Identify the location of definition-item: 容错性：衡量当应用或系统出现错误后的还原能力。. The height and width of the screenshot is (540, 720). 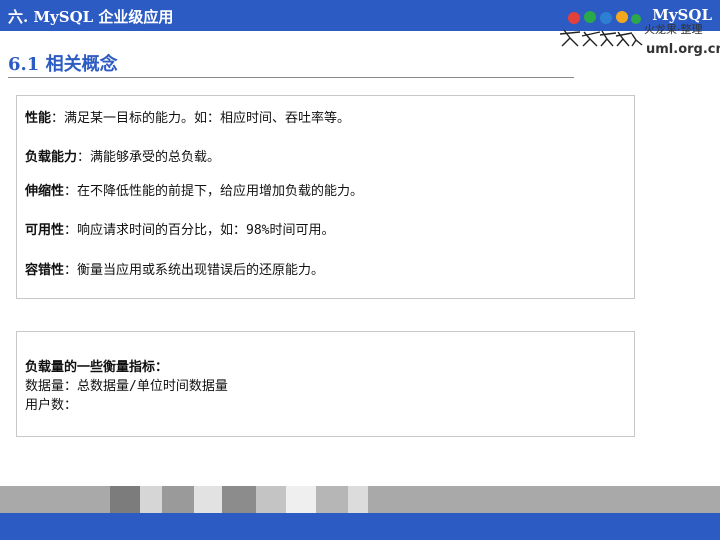
(175, 270).